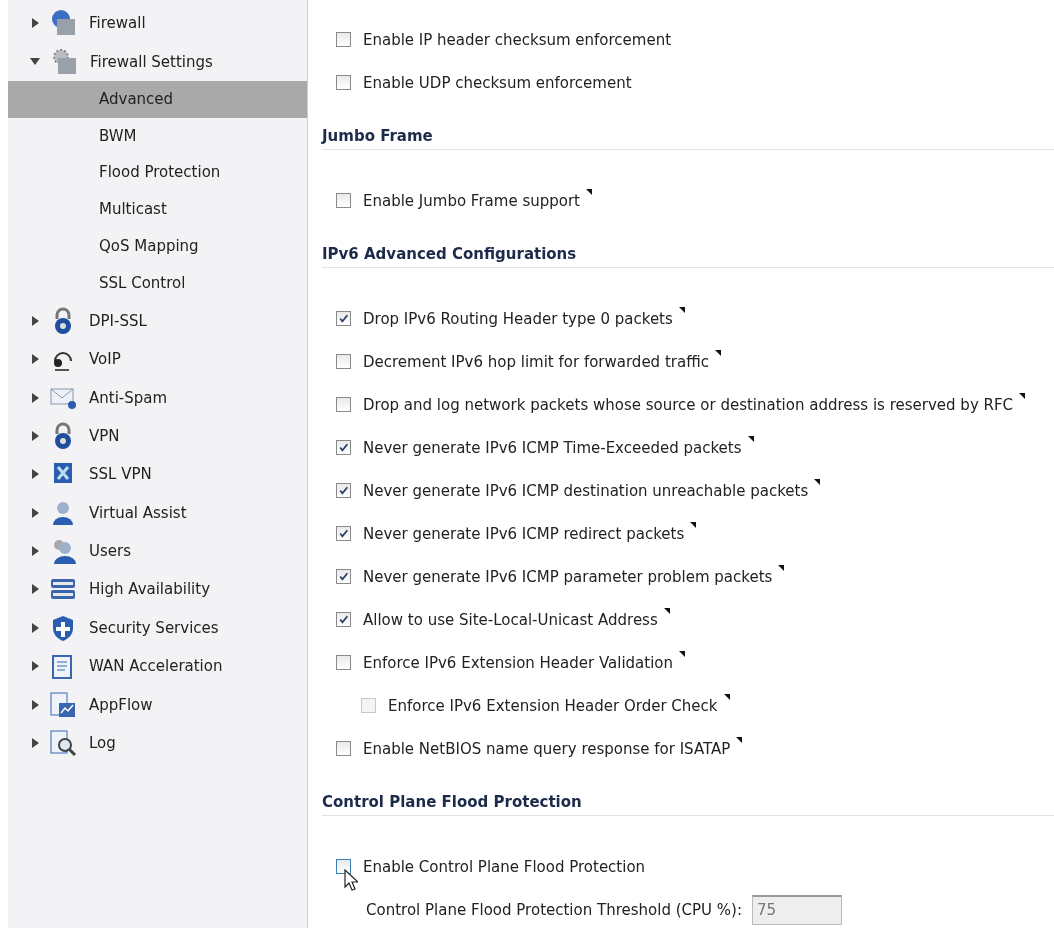 This screenshot has height=928, width=1054. Describe the element at coordinates (552, 447) in the screenshot. I see `checkbox-label: Never generate IPv6 ICMP Time-Exceeded packets` at that location.